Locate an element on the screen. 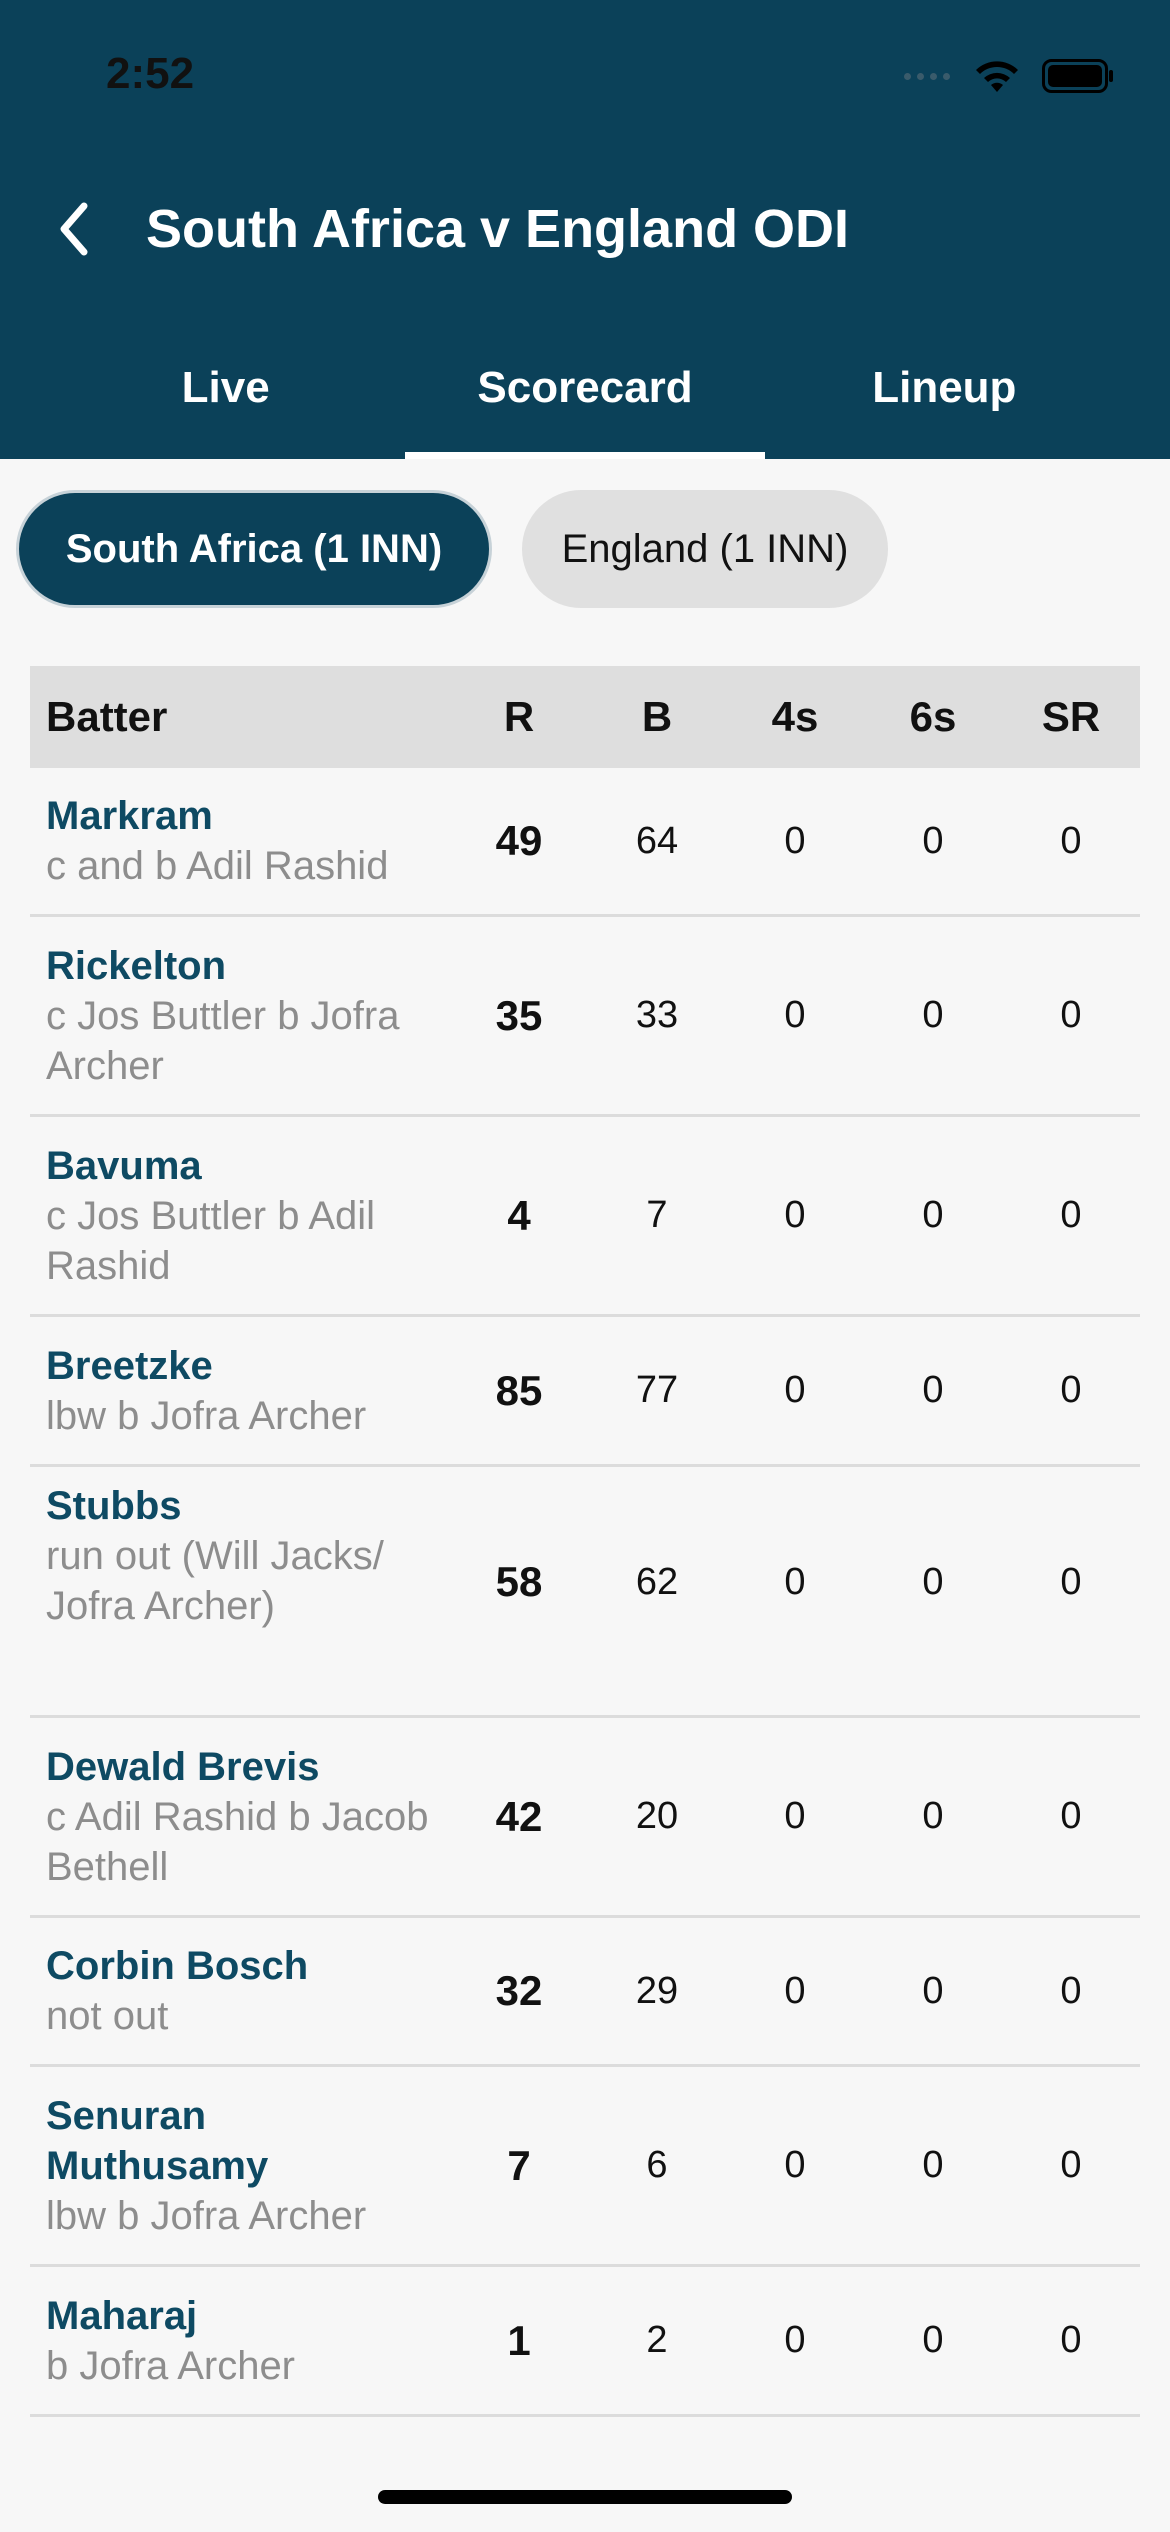 Image resolution: width=1170 pixels, height=2532 pixels. batter-name: Maharaj is located at coordinates (248, 2316).